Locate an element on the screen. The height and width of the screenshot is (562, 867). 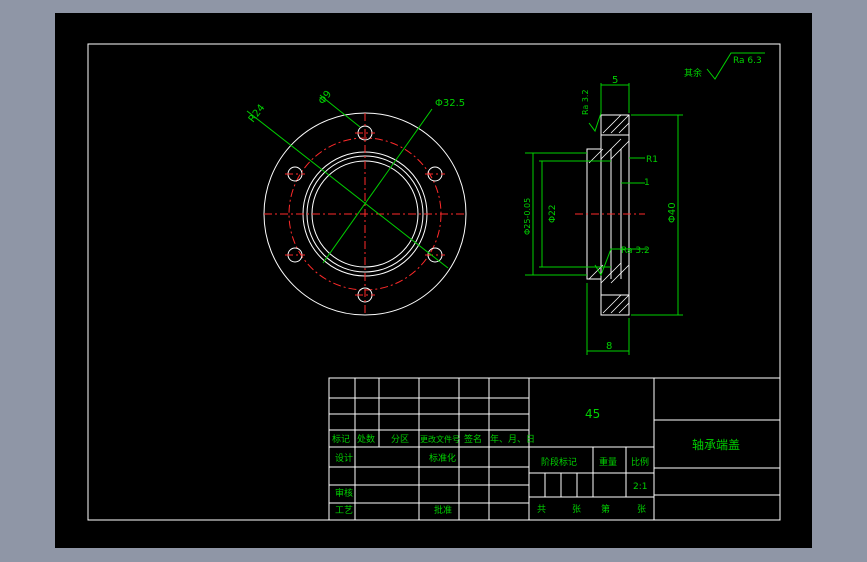
weight-label: 重量 is located at coordinates (608, 462).